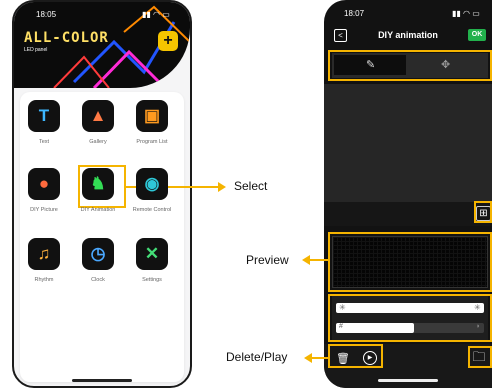  I want to click on music-icon: ♫, so click(44, 253).